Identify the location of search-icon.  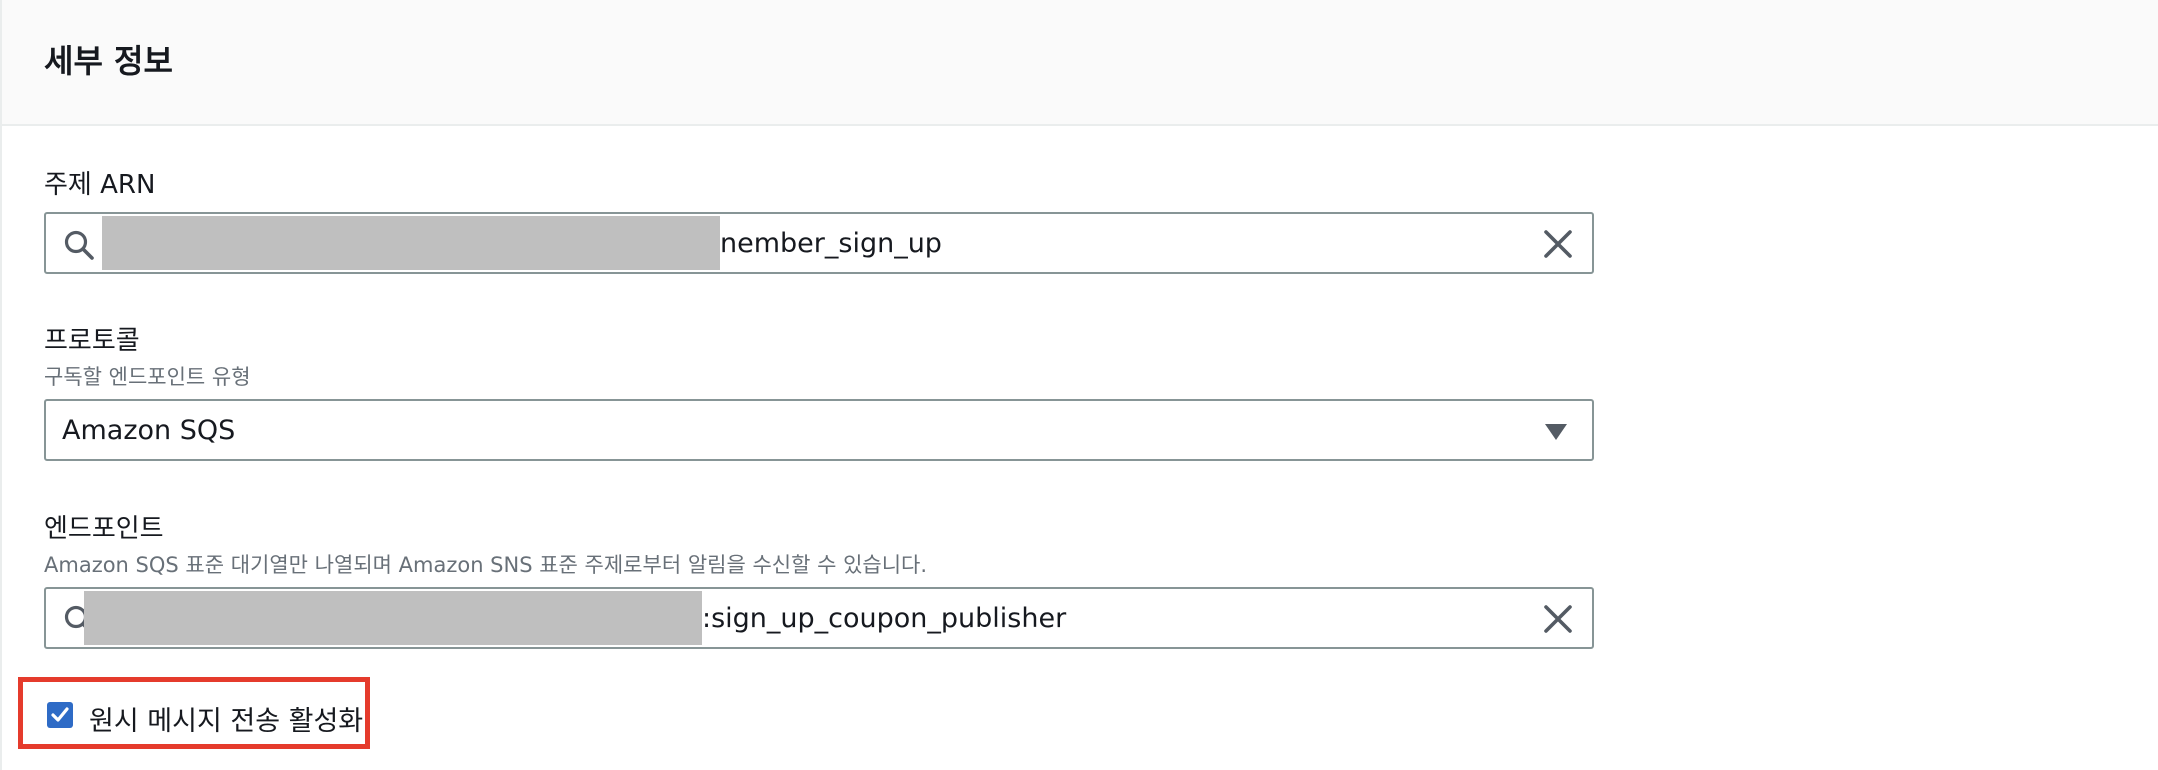
(79, 245).